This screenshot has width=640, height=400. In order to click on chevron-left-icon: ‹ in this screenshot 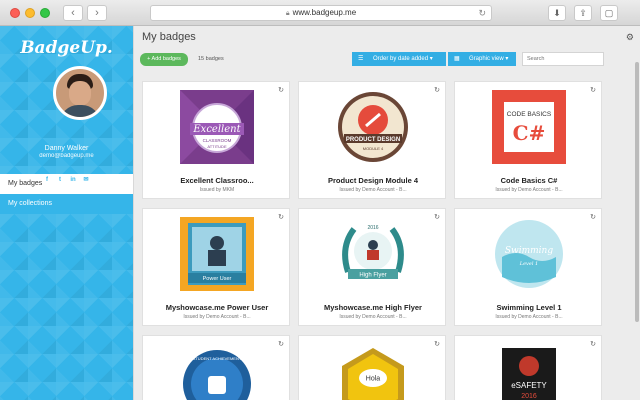, I will do `click(73, 13)`.